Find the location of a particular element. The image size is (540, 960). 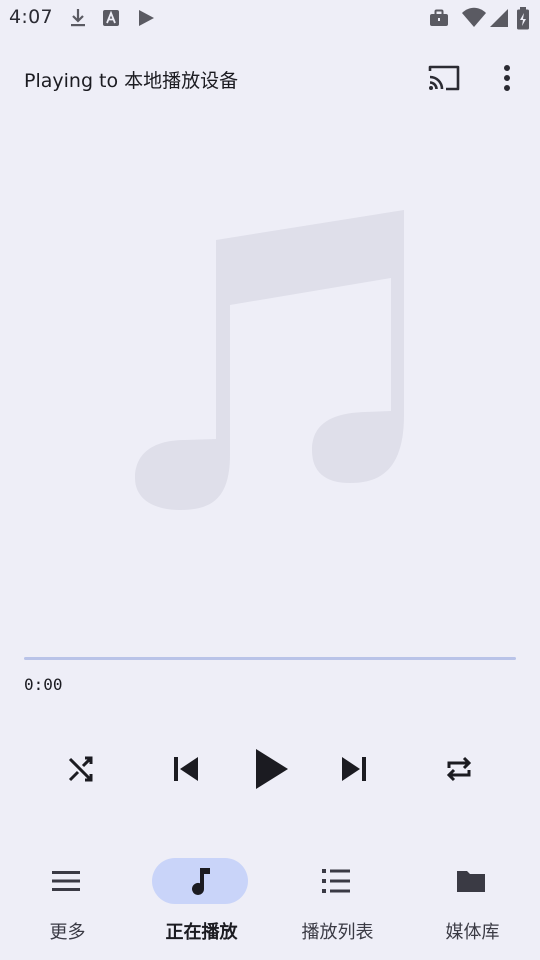

repeat-button is located at coordinates (459, 769).